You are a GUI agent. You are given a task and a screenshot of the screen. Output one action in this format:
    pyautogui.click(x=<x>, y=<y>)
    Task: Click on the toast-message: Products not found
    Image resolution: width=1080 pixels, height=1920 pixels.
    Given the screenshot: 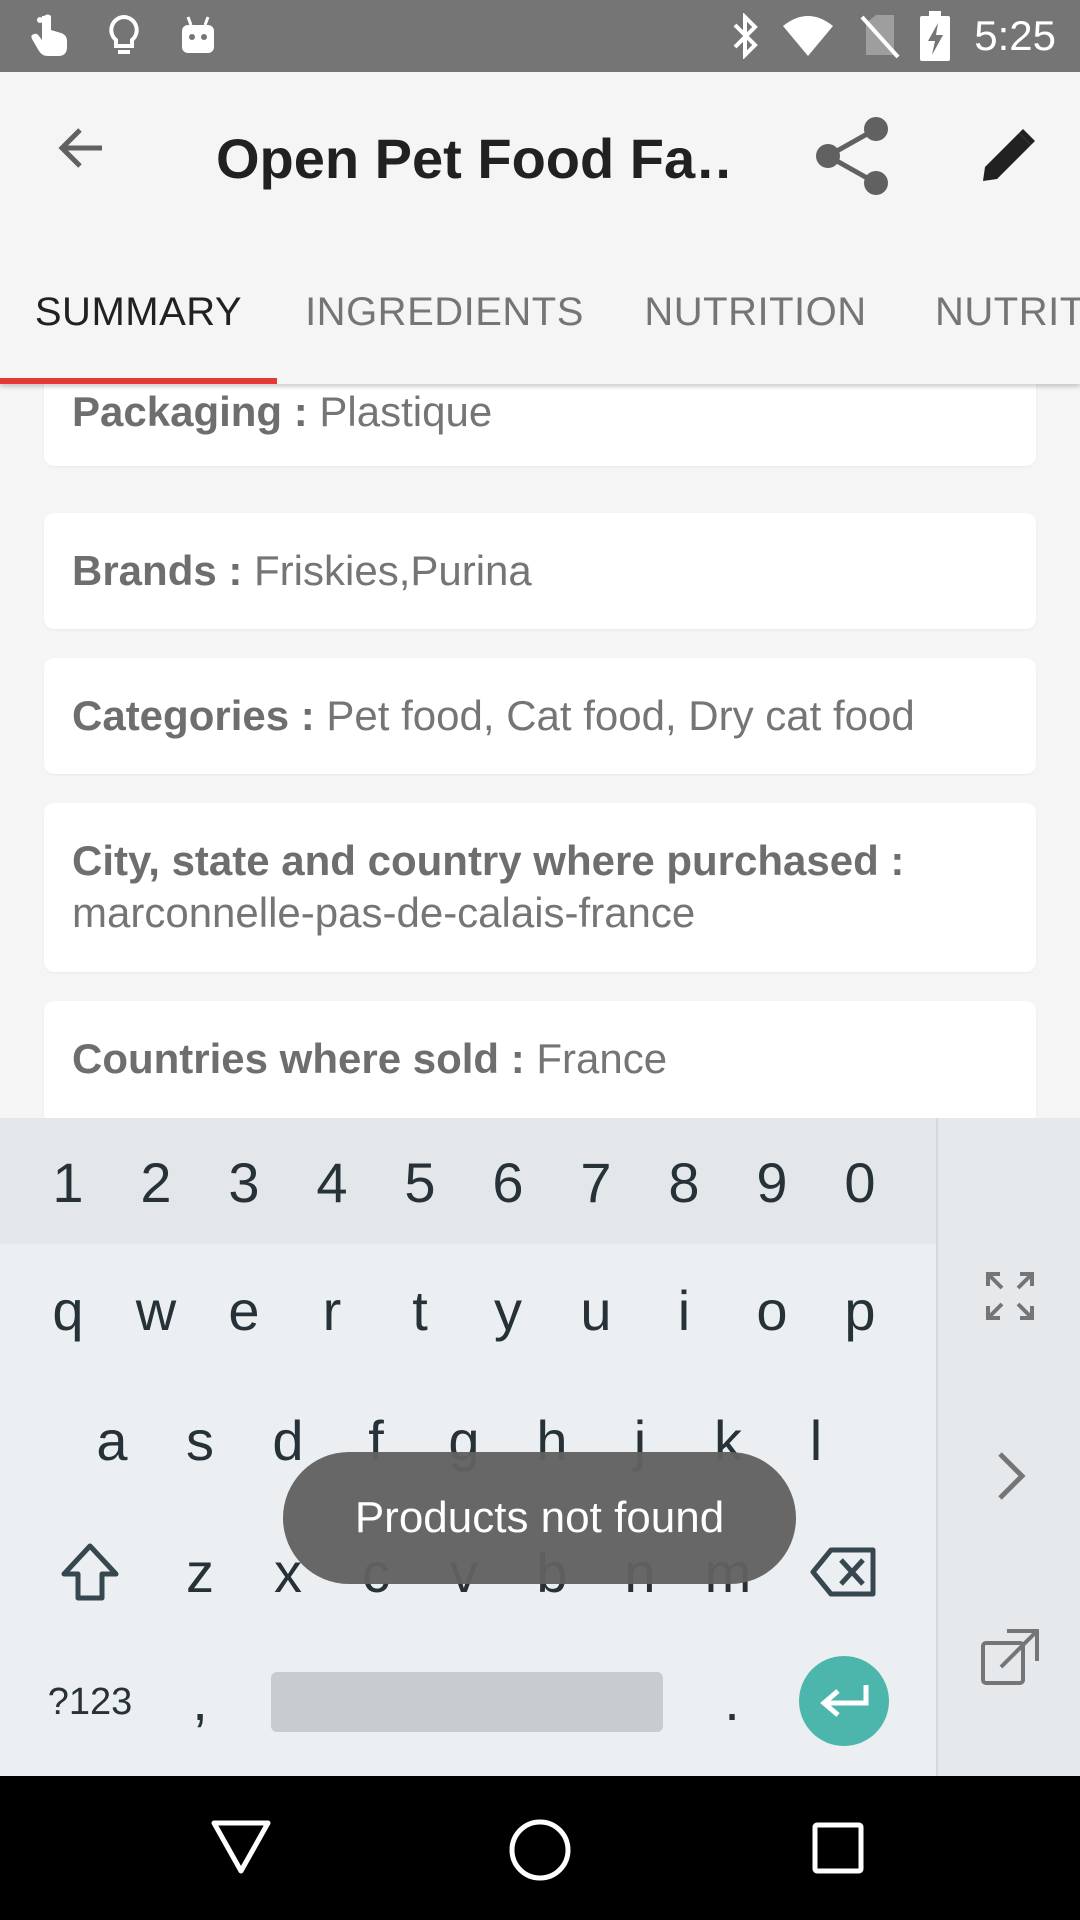 What is the action you would take?
    pyautogui.click(x=539, y=1518)
    